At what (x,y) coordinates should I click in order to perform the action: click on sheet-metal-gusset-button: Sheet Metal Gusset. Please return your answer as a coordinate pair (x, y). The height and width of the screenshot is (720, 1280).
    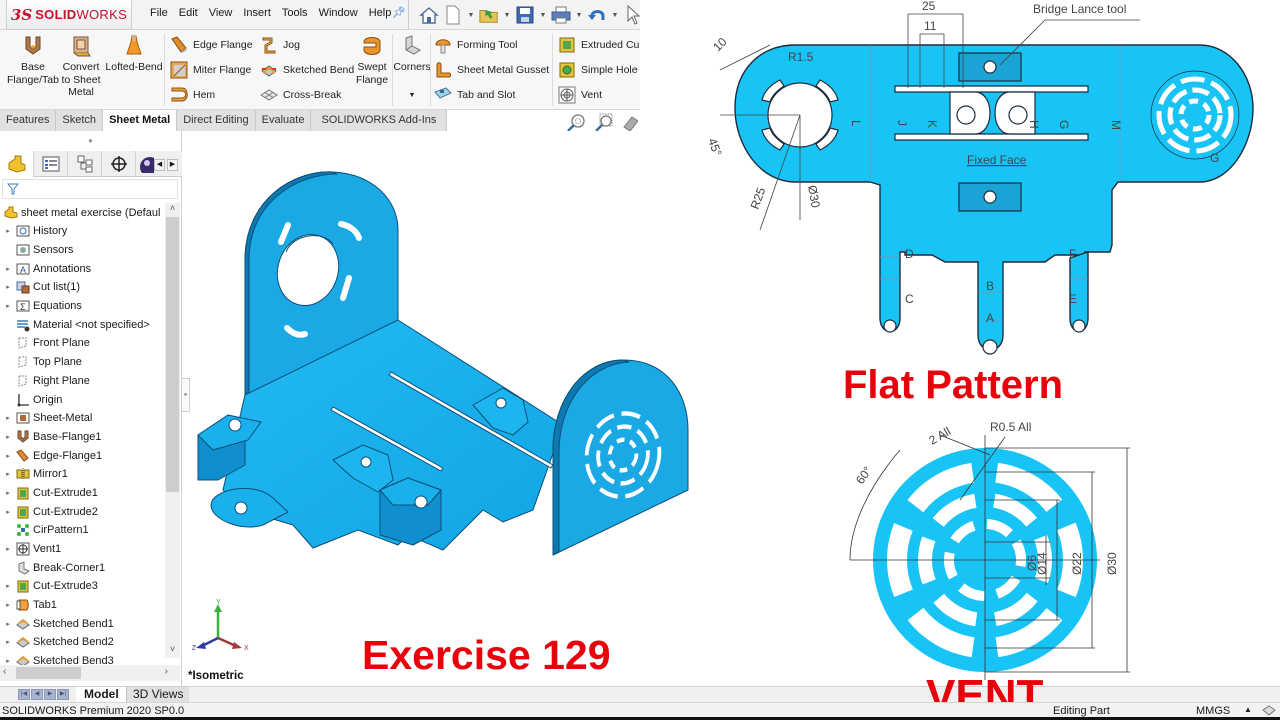
    Looking at the image, I should click on (491, 70).